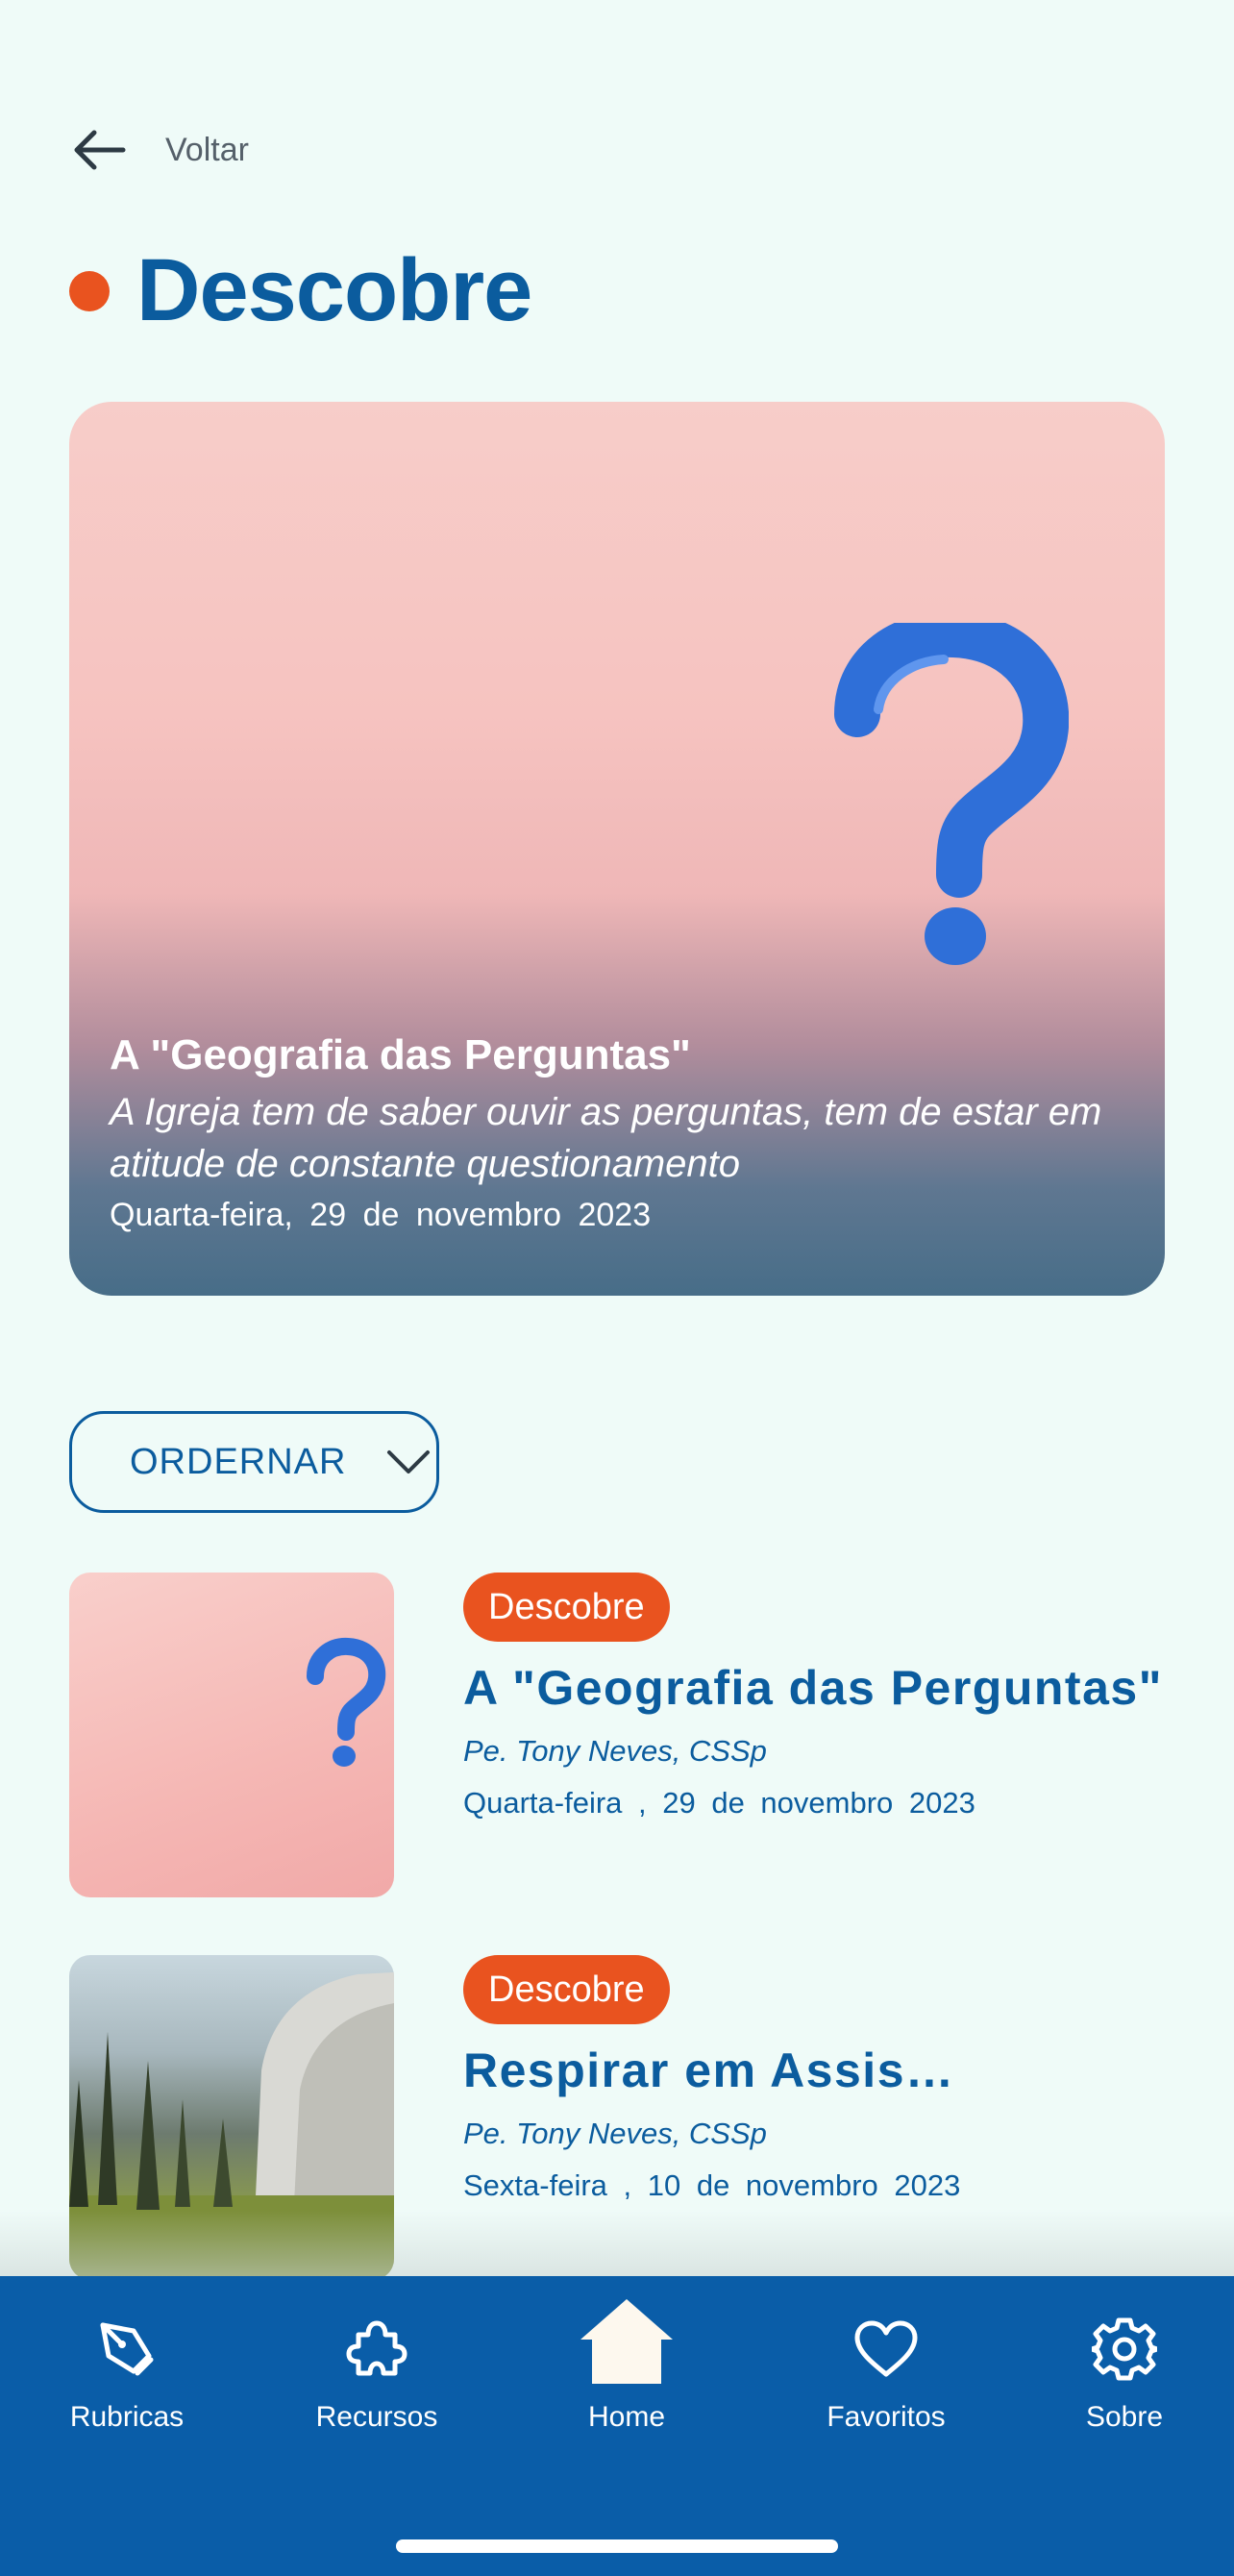 This screenshot has width=1234, height=2576. Describe the element at coordinates (887, 2349) in the screenshot. I see `heart-icon` at that location.